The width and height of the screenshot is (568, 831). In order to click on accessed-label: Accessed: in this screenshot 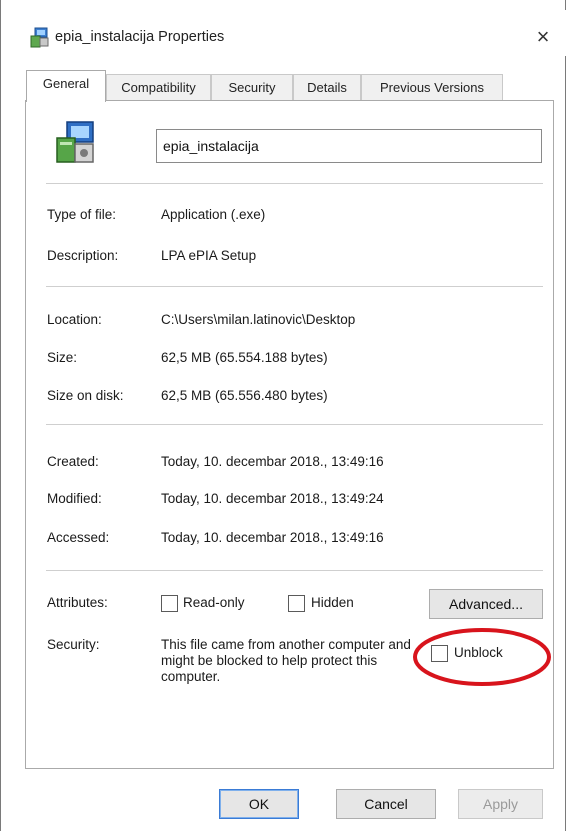, I will do `click(78, 537)`.